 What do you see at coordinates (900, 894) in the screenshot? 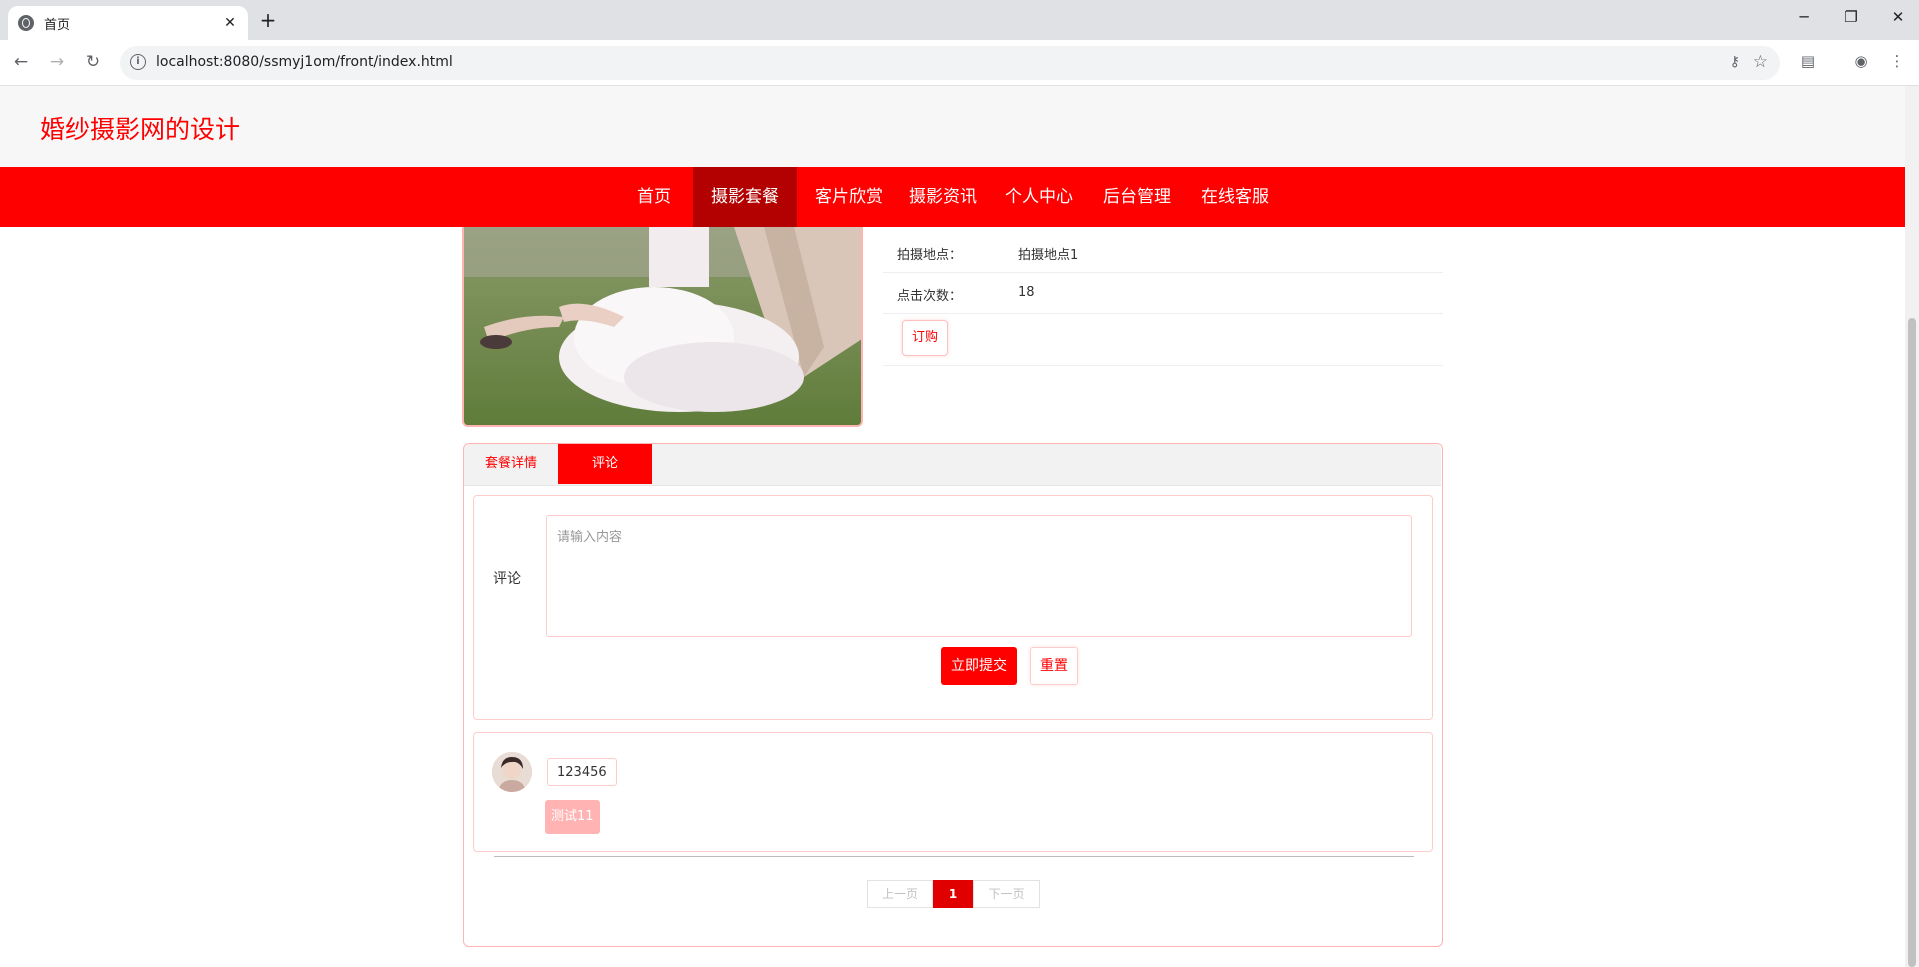
I see `prev-page-button: 上一页` at bounding box center [900, 894].